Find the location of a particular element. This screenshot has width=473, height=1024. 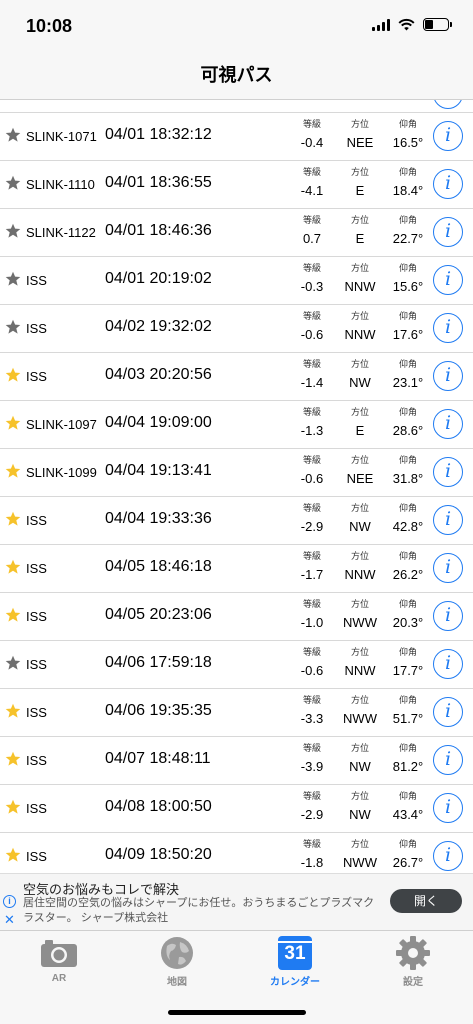

list-item: ISS 04/02 19:32:02 等級 -0.6 方位 NNW 仰角 17.6° i is located at coordinates (236, 329).